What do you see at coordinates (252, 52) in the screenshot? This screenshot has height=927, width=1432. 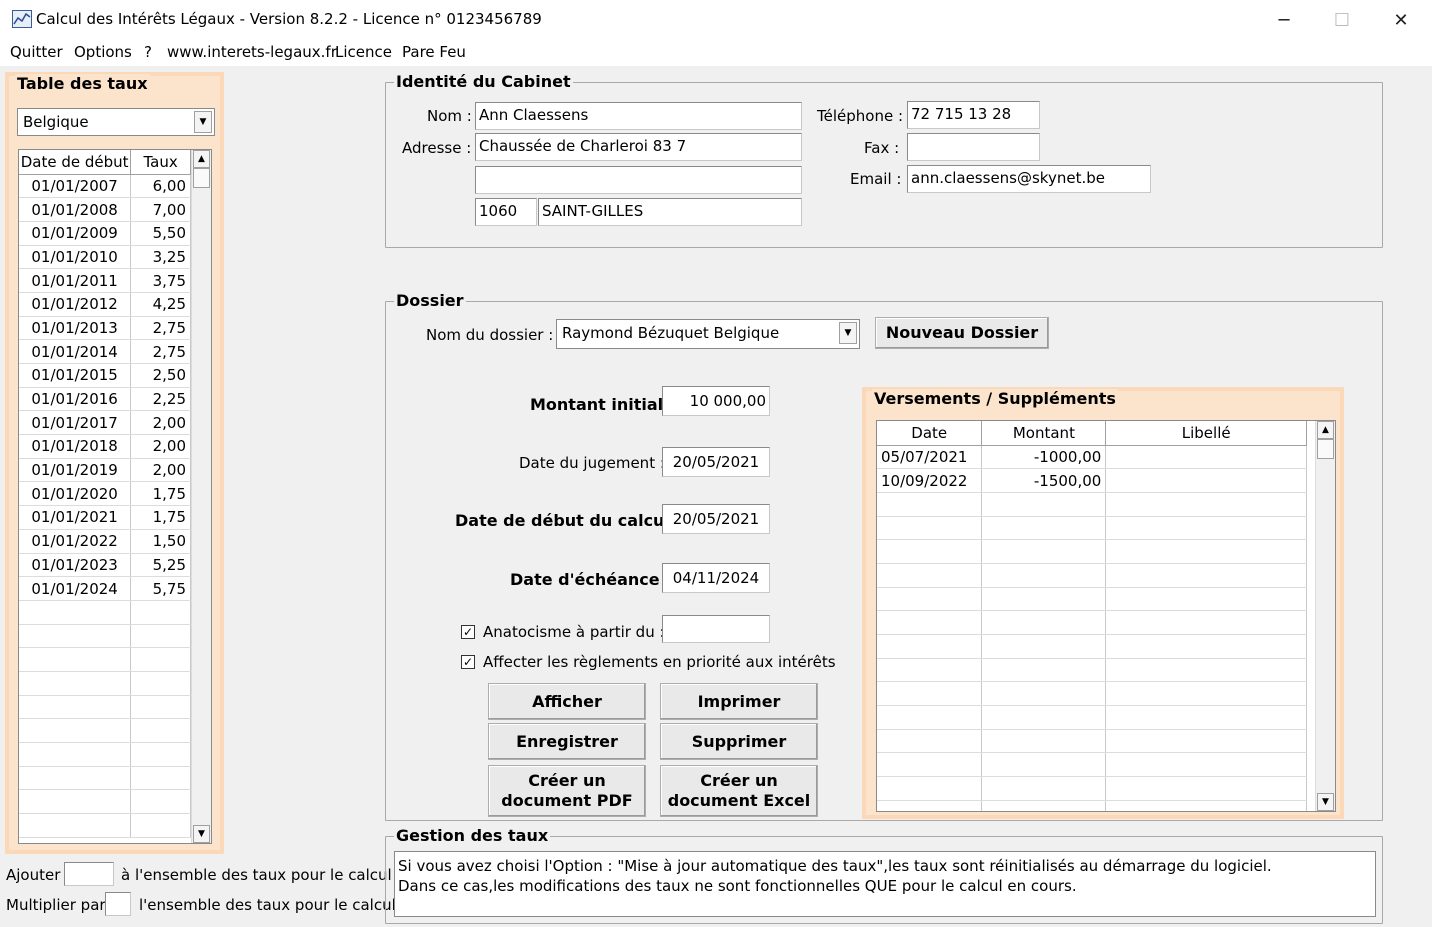 I see `menu-website: www.interets-legaux.fr` at bounding box center [252, 52].